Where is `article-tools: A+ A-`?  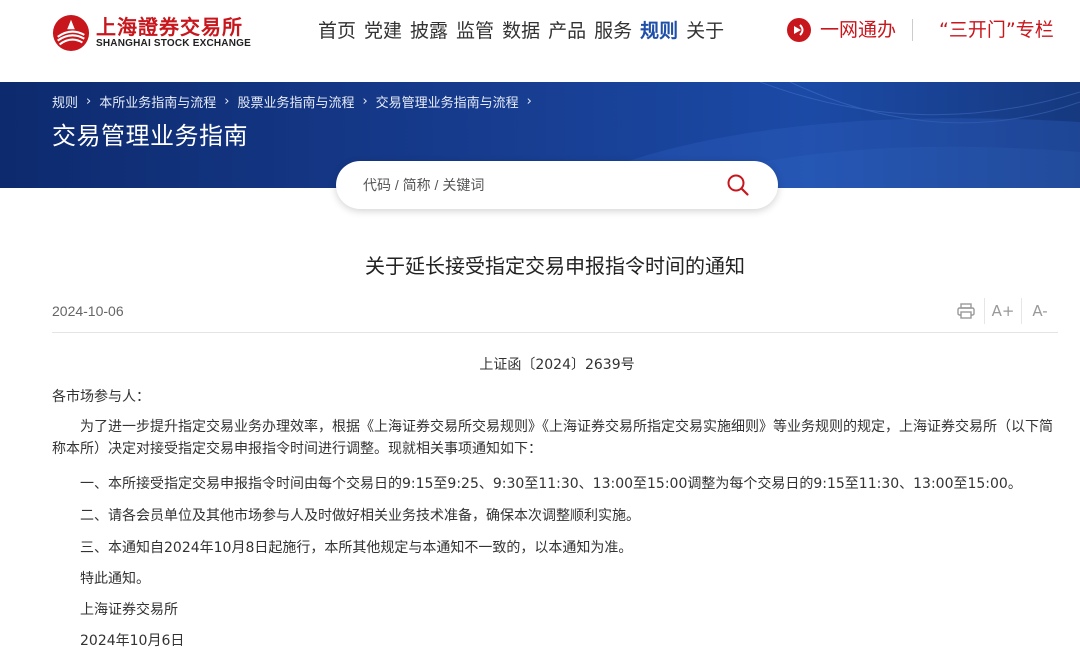 article-tools: A+ A- is located at coordinates (1003, 311).